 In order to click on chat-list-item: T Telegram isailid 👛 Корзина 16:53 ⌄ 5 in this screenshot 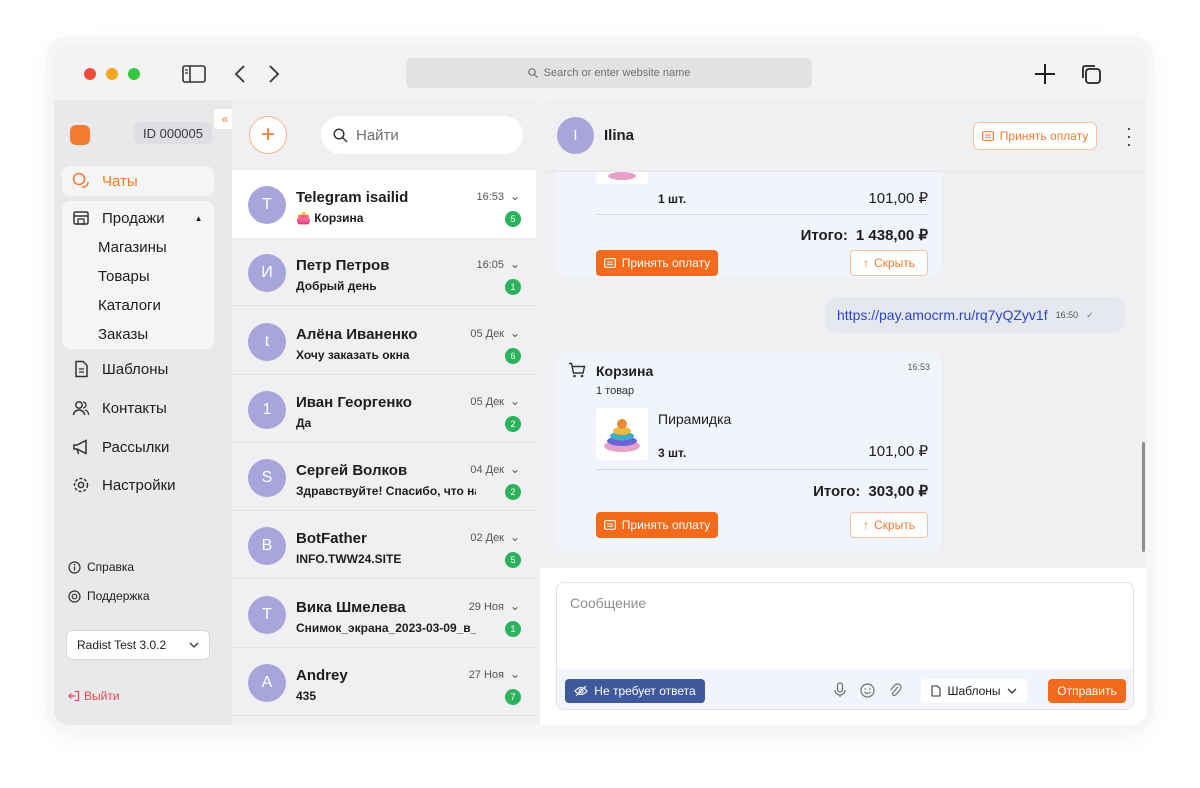, I will do `click(384, 204)`.